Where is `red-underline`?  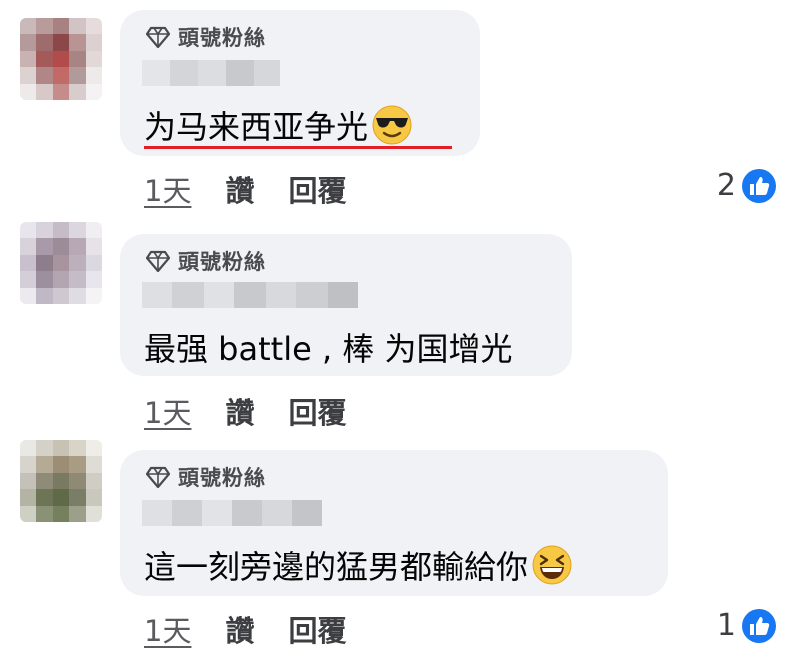
red-underline is located at coordinates (298, 147).